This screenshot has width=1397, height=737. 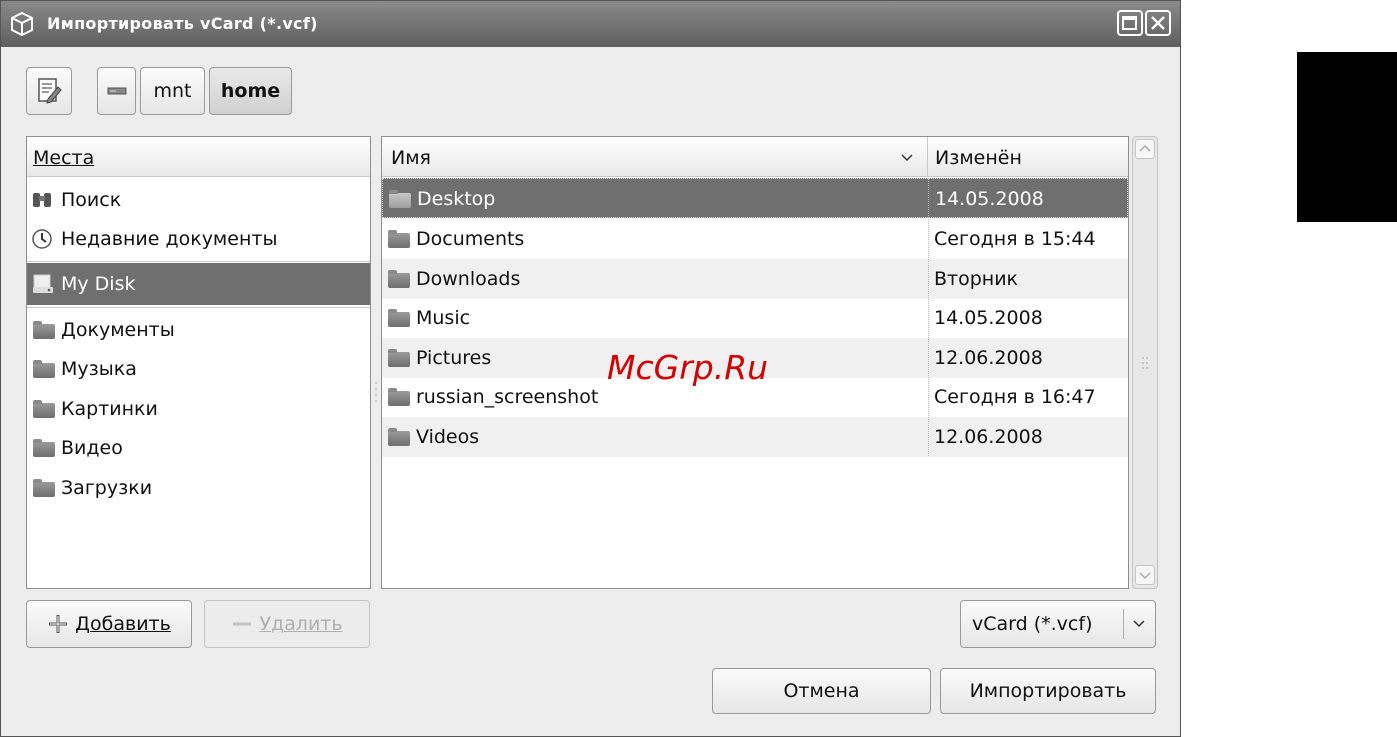 What do you see at coordinates (198, 488) in the screenshot?
I see `places-item-downloads: Загрузки` at bounding box center [198, 488].